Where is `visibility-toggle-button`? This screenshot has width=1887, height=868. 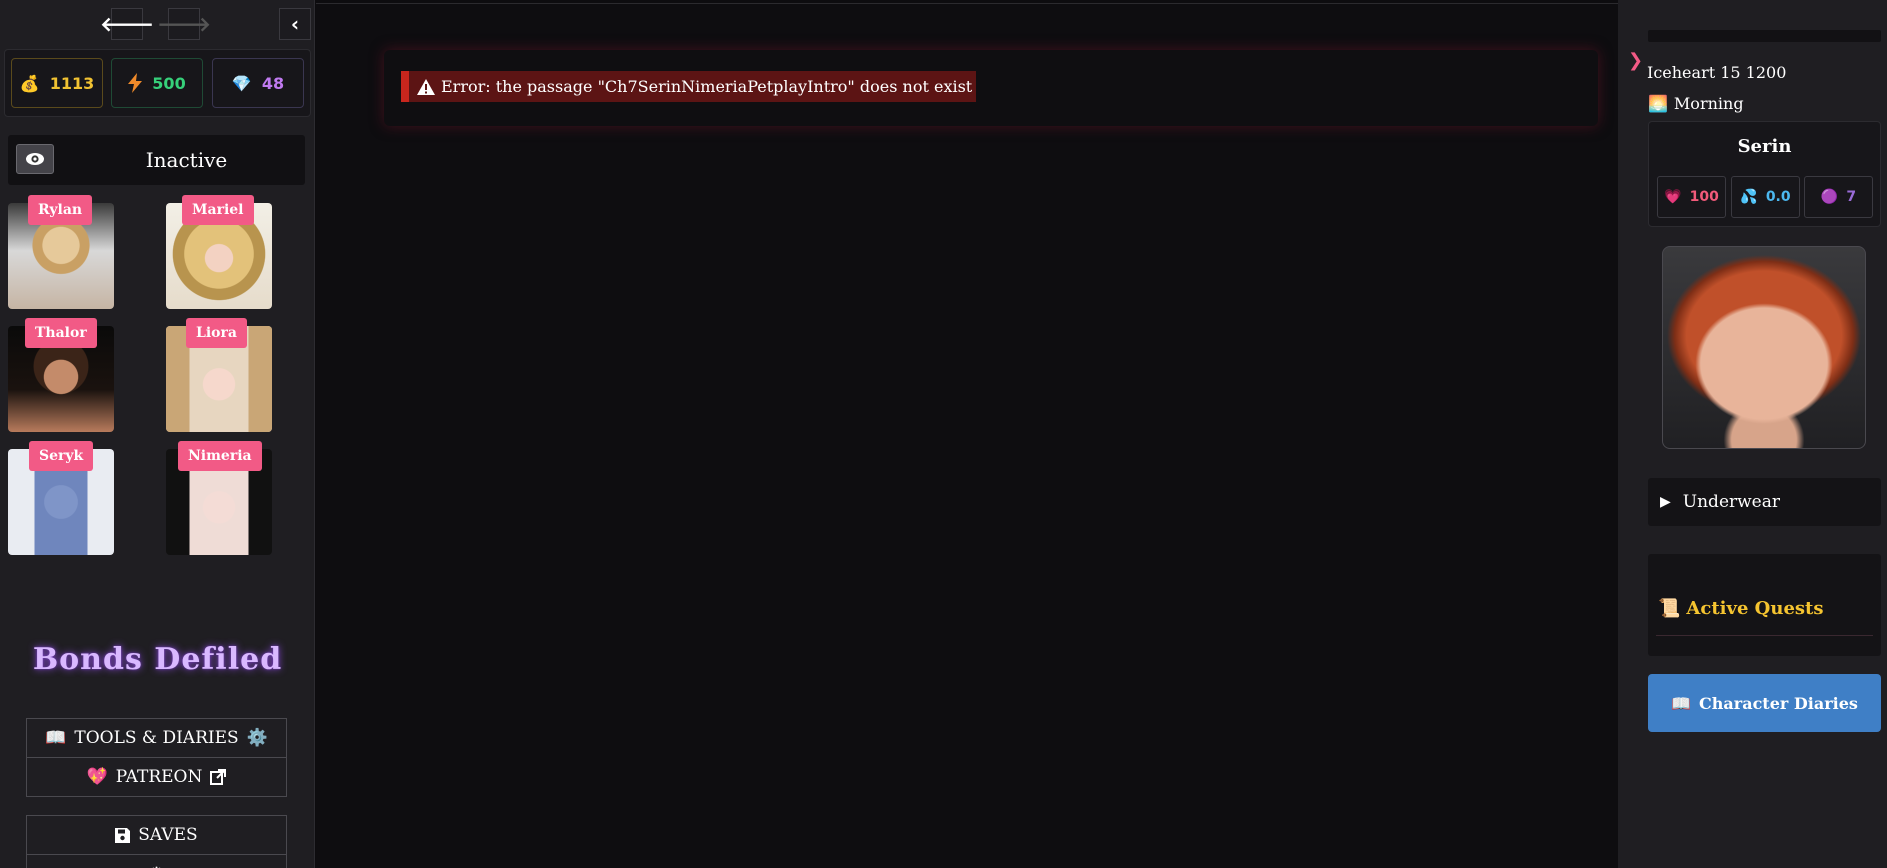 visibility-toggle-button is located at coordinates (35, 159).